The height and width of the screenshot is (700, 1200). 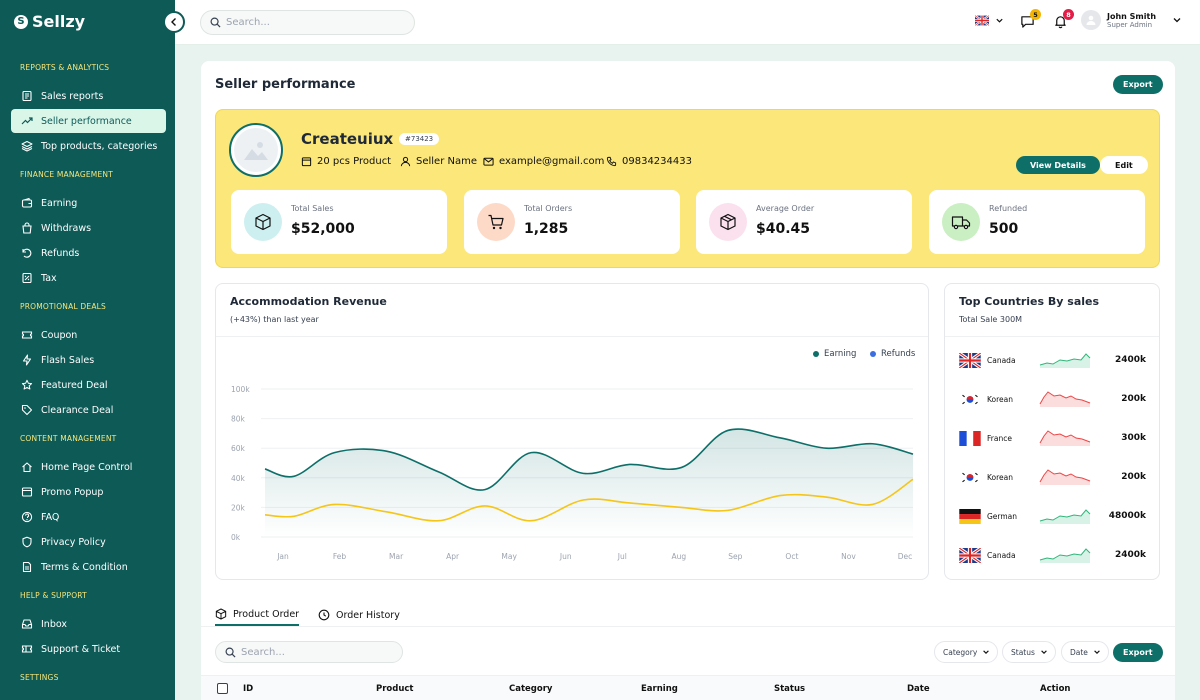 I want to click on tab-label: Product Order, so click(x=266, y=614).